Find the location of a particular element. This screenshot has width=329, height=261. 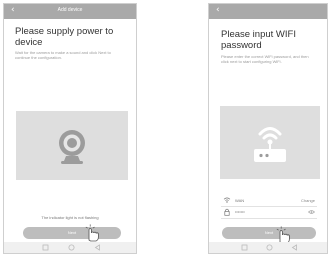

router-icon is located at coordinates (270, 144).